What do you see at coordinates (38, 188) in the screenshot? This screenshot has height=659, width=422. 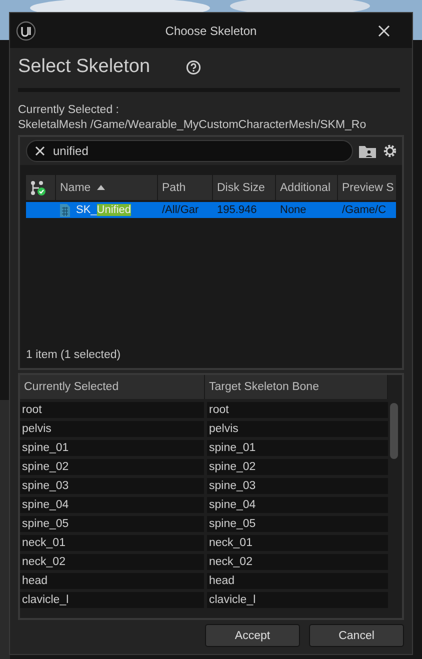 I see `skeleton-check-icon` at bounding box center [38, 188].